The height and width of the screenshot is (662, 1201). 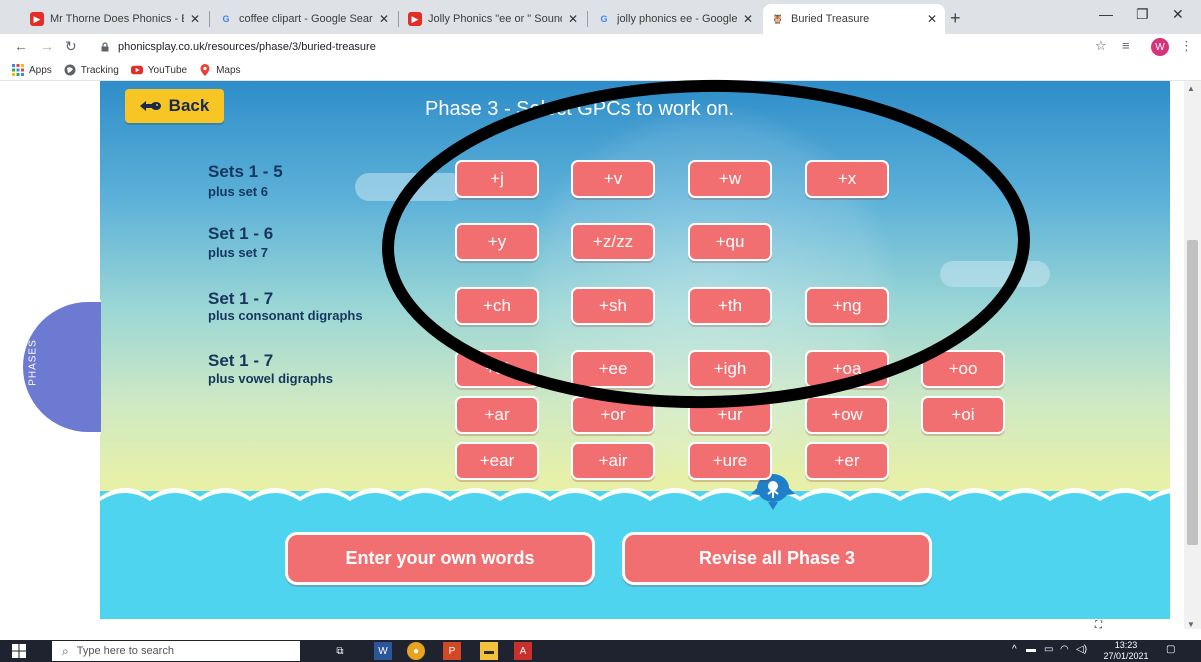 I want to click on fullscreen-icon: ⛶, so click(x=1098, y=625).